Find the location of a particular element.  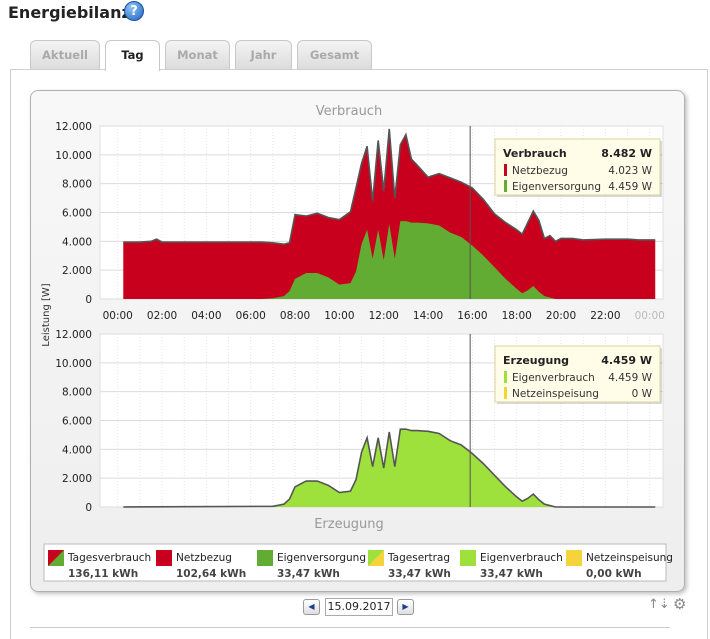

tooltip-label: Eigenverbrauch is located at coordinates (553, 378).